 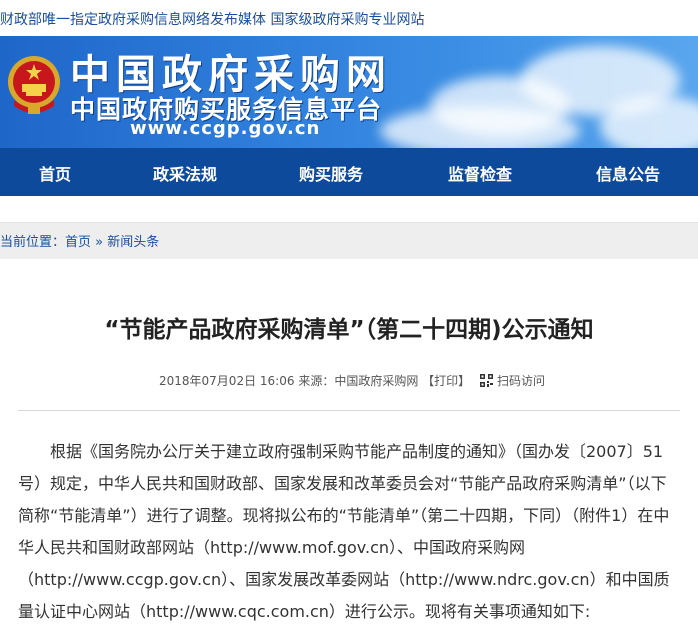 What do you see at coordinates (55, 173) in the screenshot?
I see `nav-home: 首页` at bounding box center [55, 173].